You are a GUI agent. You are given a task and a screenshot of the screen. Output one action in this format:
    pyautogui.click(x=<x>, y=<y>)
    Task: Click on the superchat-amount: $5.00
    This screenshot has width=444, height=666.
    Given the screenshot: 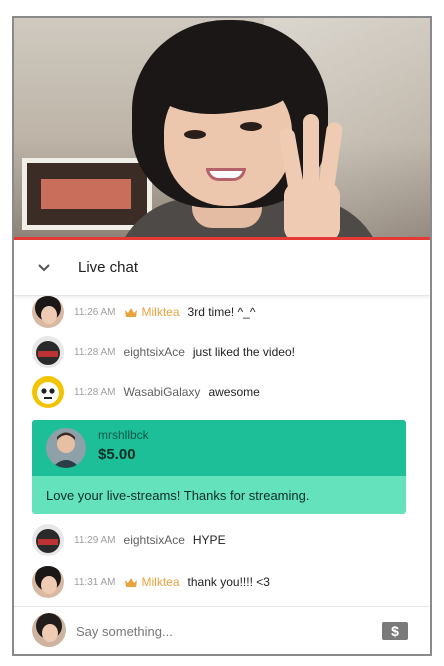 What is the action you would take?
    pyautogui.click(x=117, y=454)
    